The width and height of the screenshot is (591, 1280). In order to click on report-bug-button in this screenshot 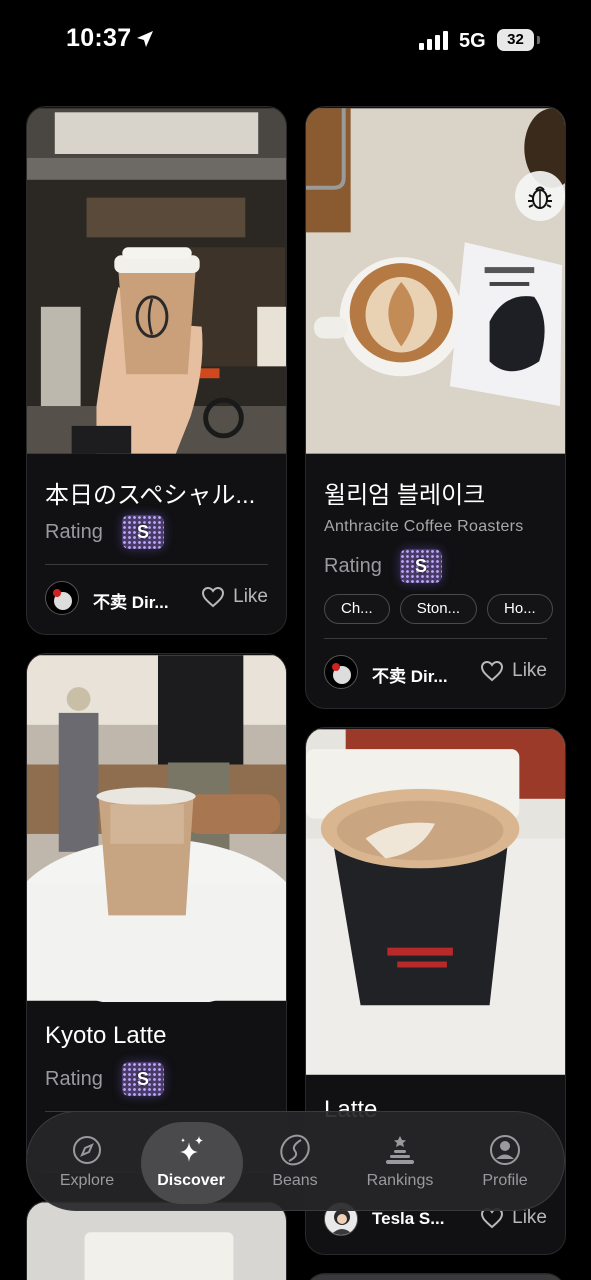, I will do `click(540, 196)`.